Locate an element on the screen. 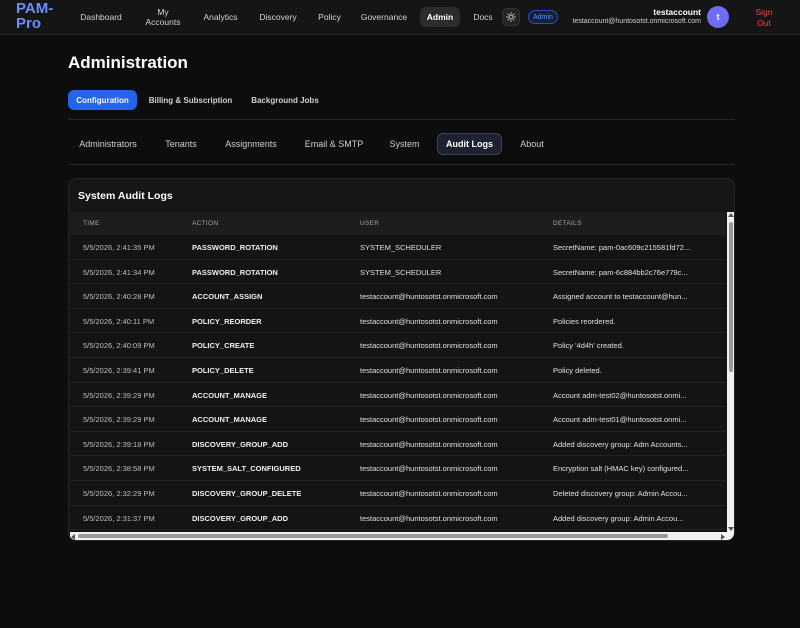 The width and height of the screenshot is (800, 628). cell-action: ACCOUNT_ASSIGN is located at coordinates (227, 297).